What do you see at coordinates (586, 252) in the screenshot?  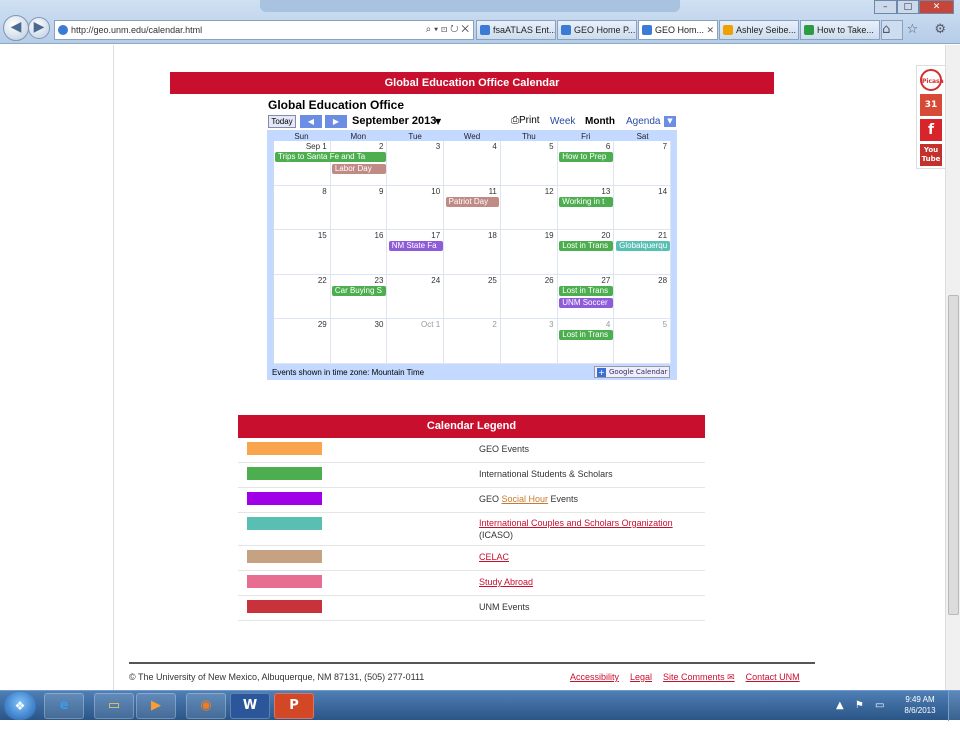 I see `day-cell: 20` at bounding box center [586, 252].